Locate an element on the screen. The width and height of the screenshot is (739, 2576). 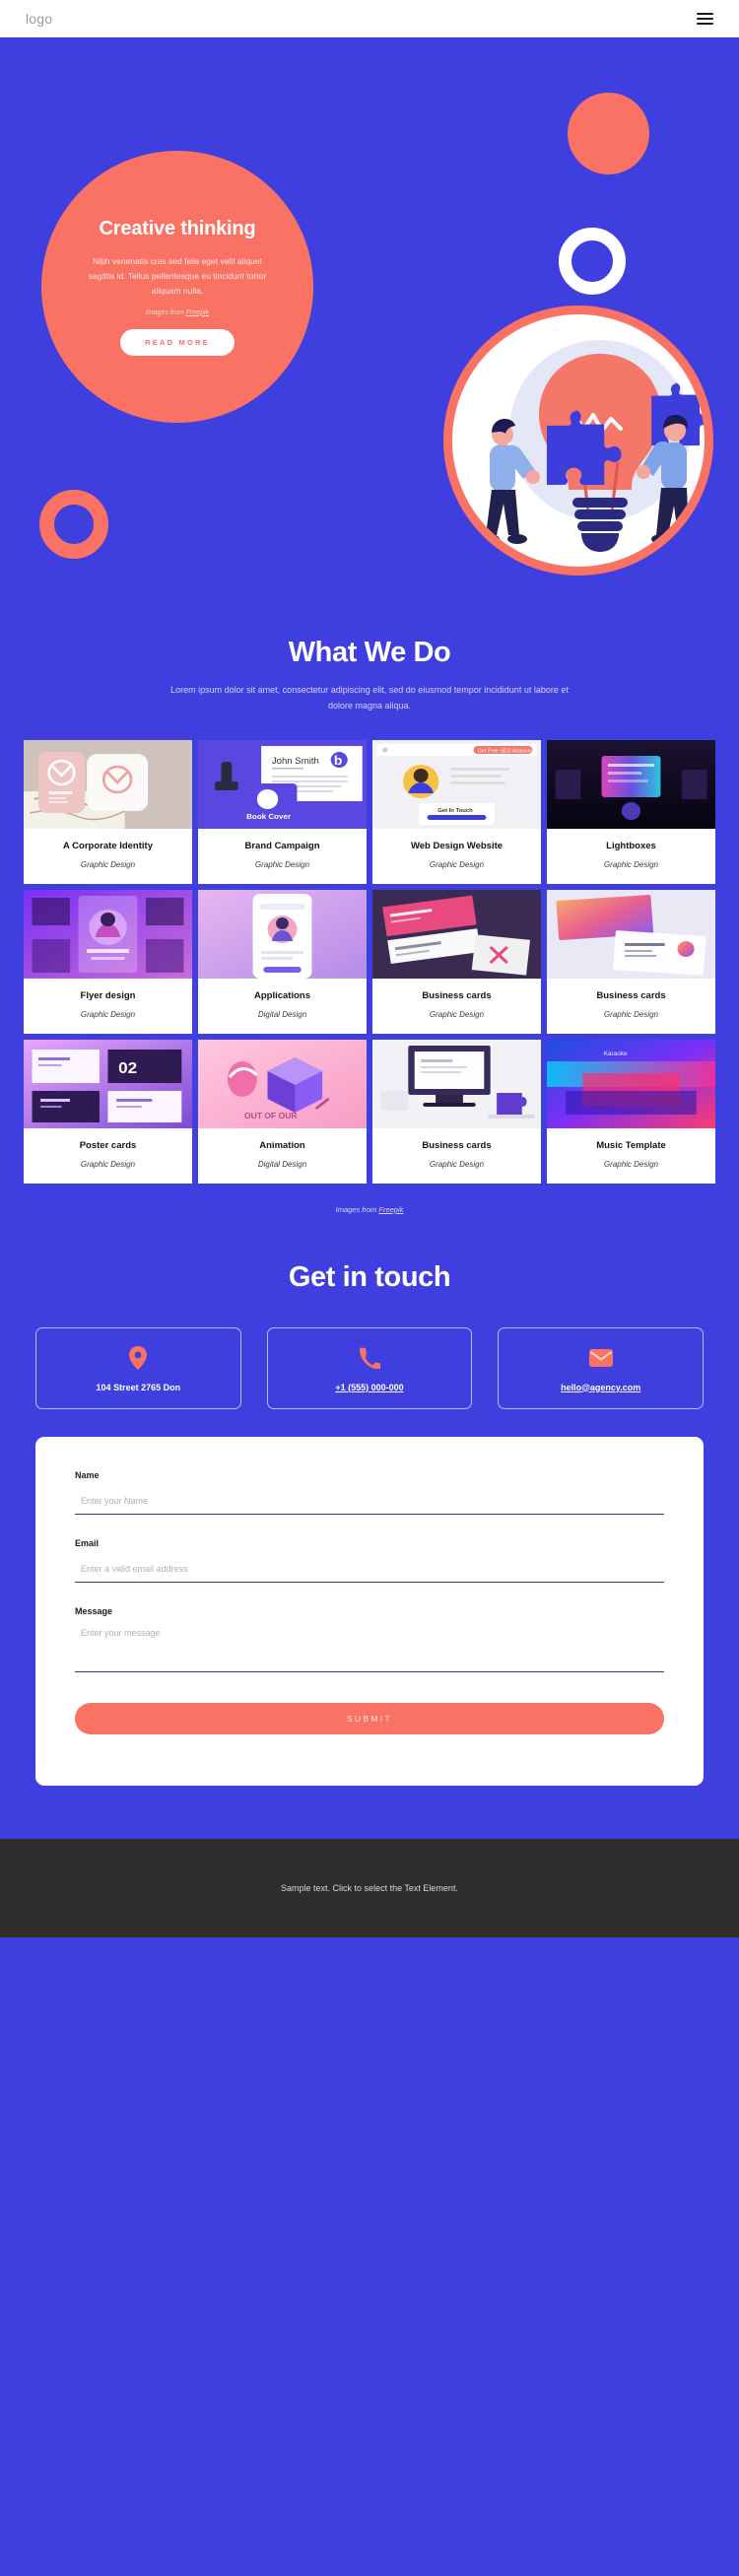
contact-card-email: hello@agency.com is located at coordinates (601, 1367).